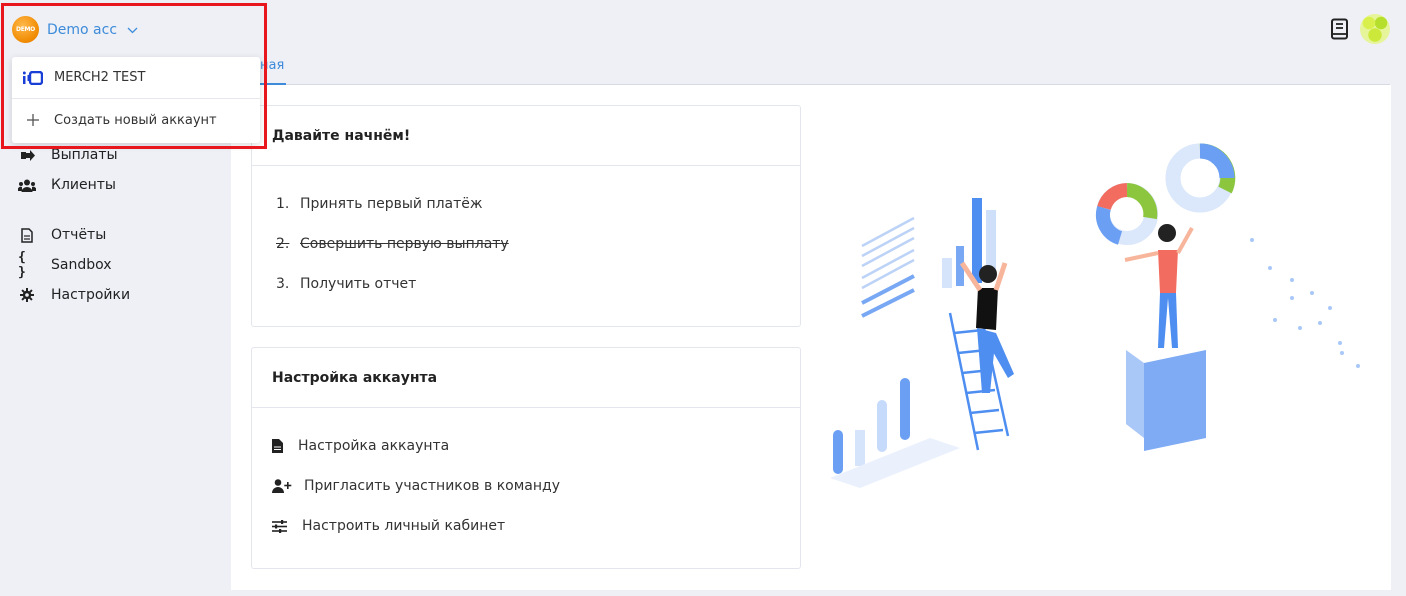  I want to click on create-account-label: Создать новый аккаунт, so click(135, 120).